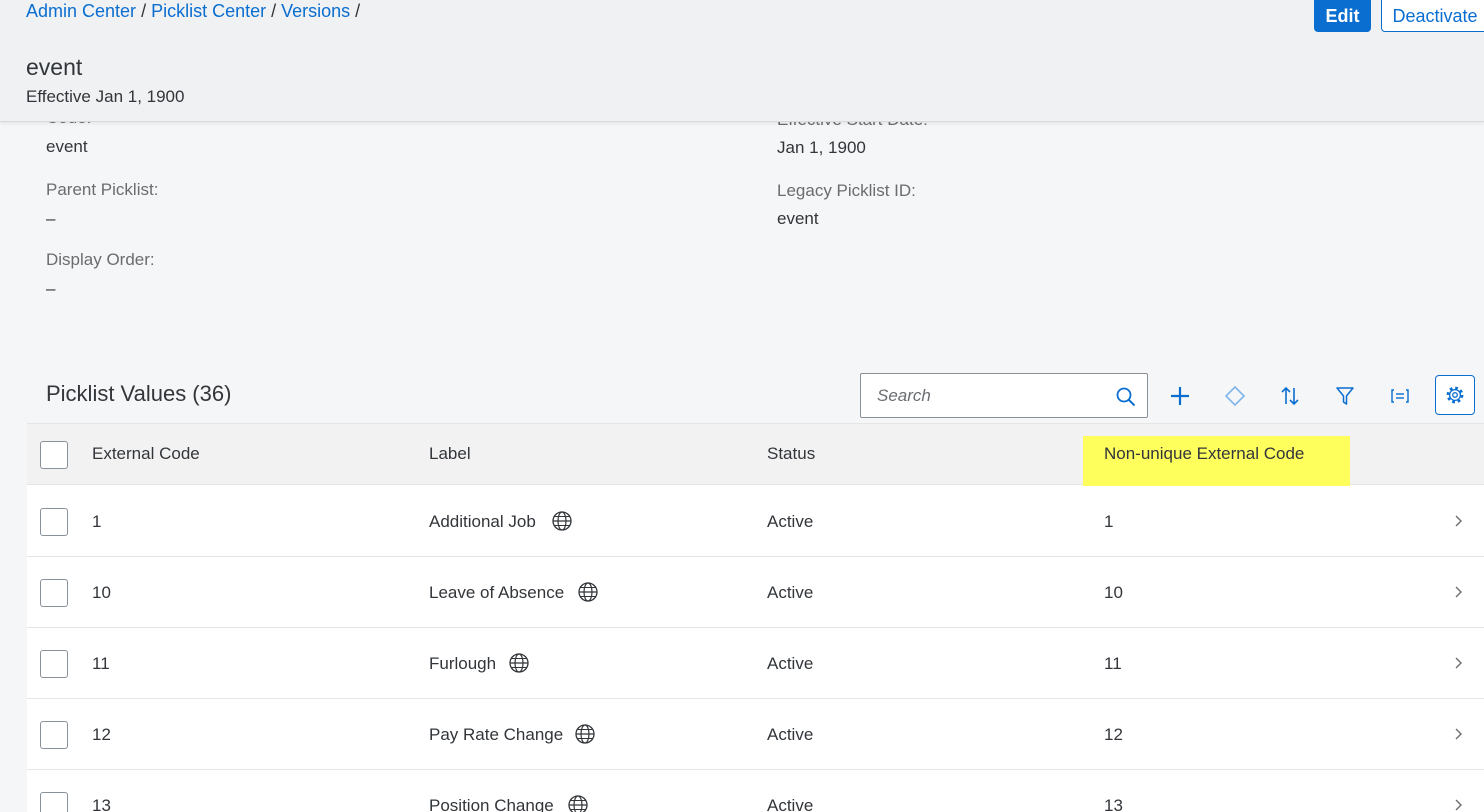 The height and width of the screenshot is (812, 1484). I want to click on plus-icon, so click(1180, 396).